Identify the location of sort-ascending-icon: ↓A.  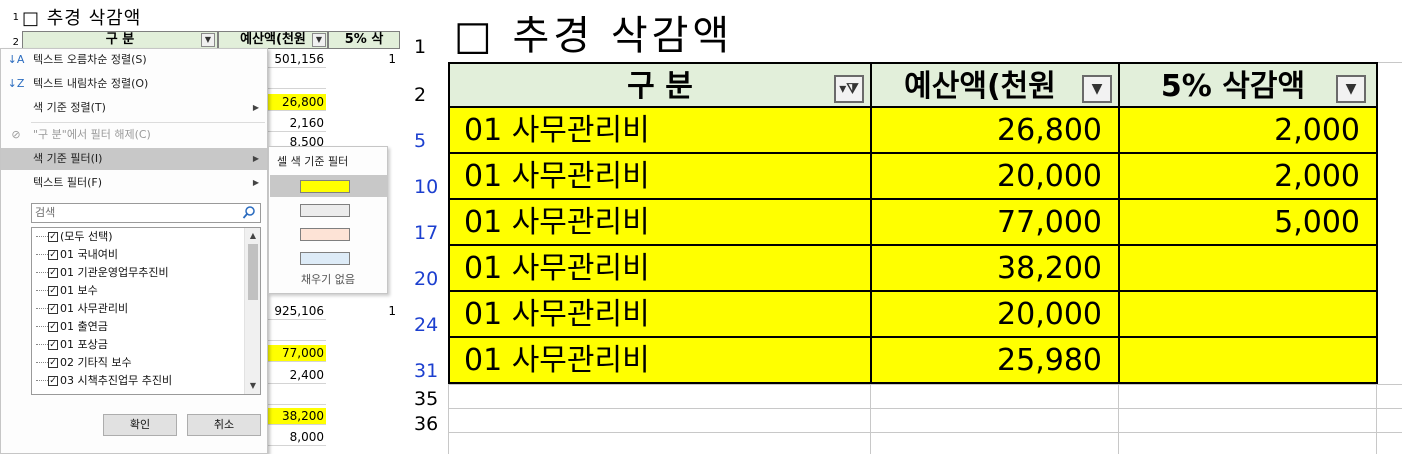
(16, 59).